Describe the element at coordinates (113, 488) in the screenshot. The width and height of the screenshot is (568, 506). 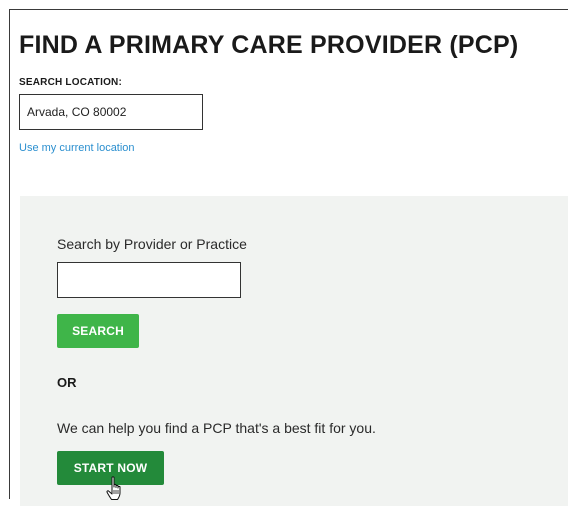
I see `hand-pointer-icon` at that location.